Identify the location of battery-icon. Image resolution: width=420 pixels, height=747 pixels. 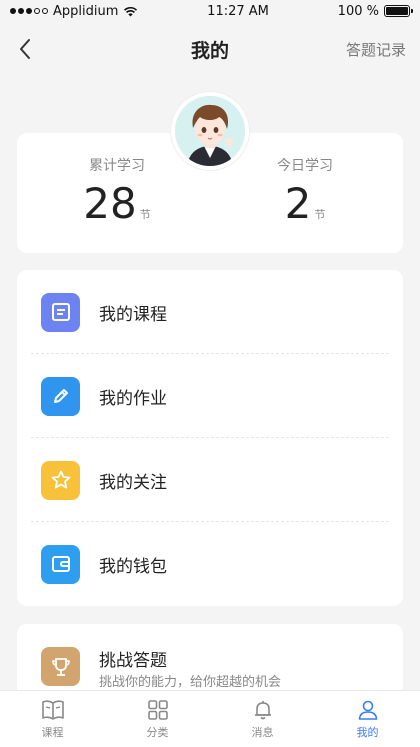
(398, 11).